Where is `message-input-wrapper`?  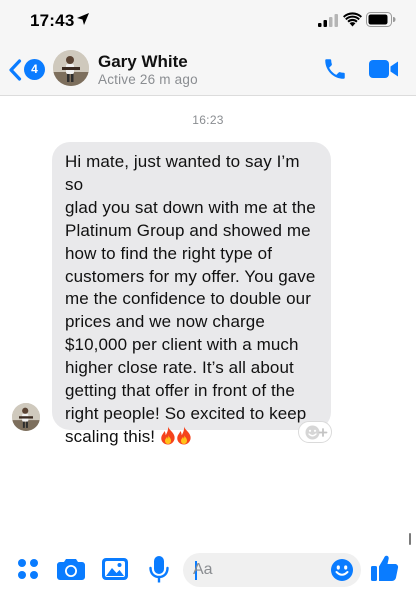
message-input-wrapper is located at coordinates (272, 570).